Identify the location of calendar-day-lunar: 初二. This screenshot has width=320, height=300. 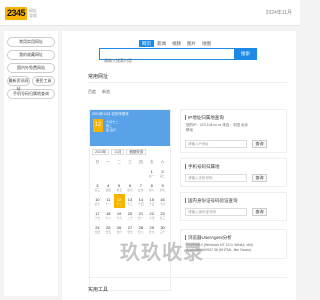
(162, 175).